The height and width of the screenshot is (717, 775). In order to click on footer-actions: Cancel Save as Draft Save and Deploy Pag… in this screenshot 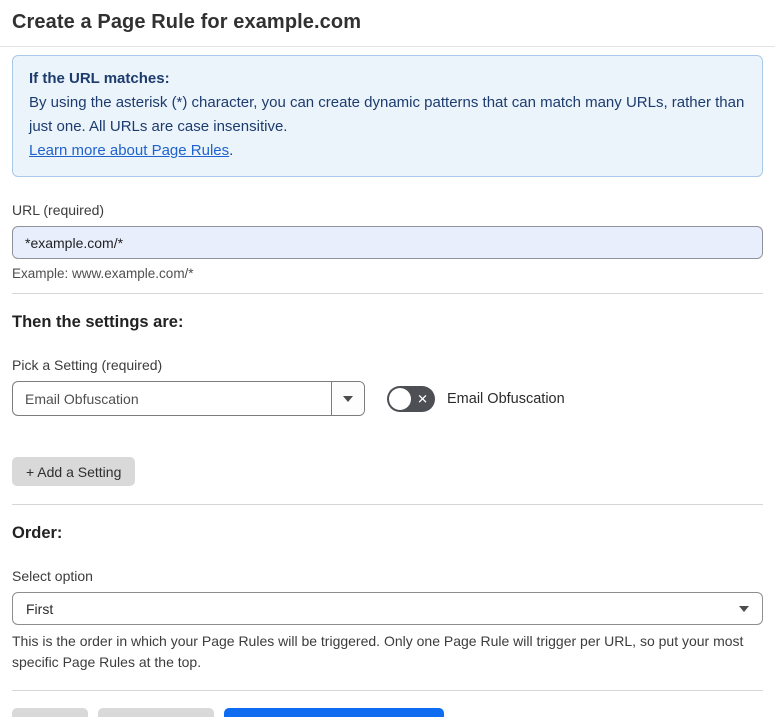, I will do `click(387, 712)`.